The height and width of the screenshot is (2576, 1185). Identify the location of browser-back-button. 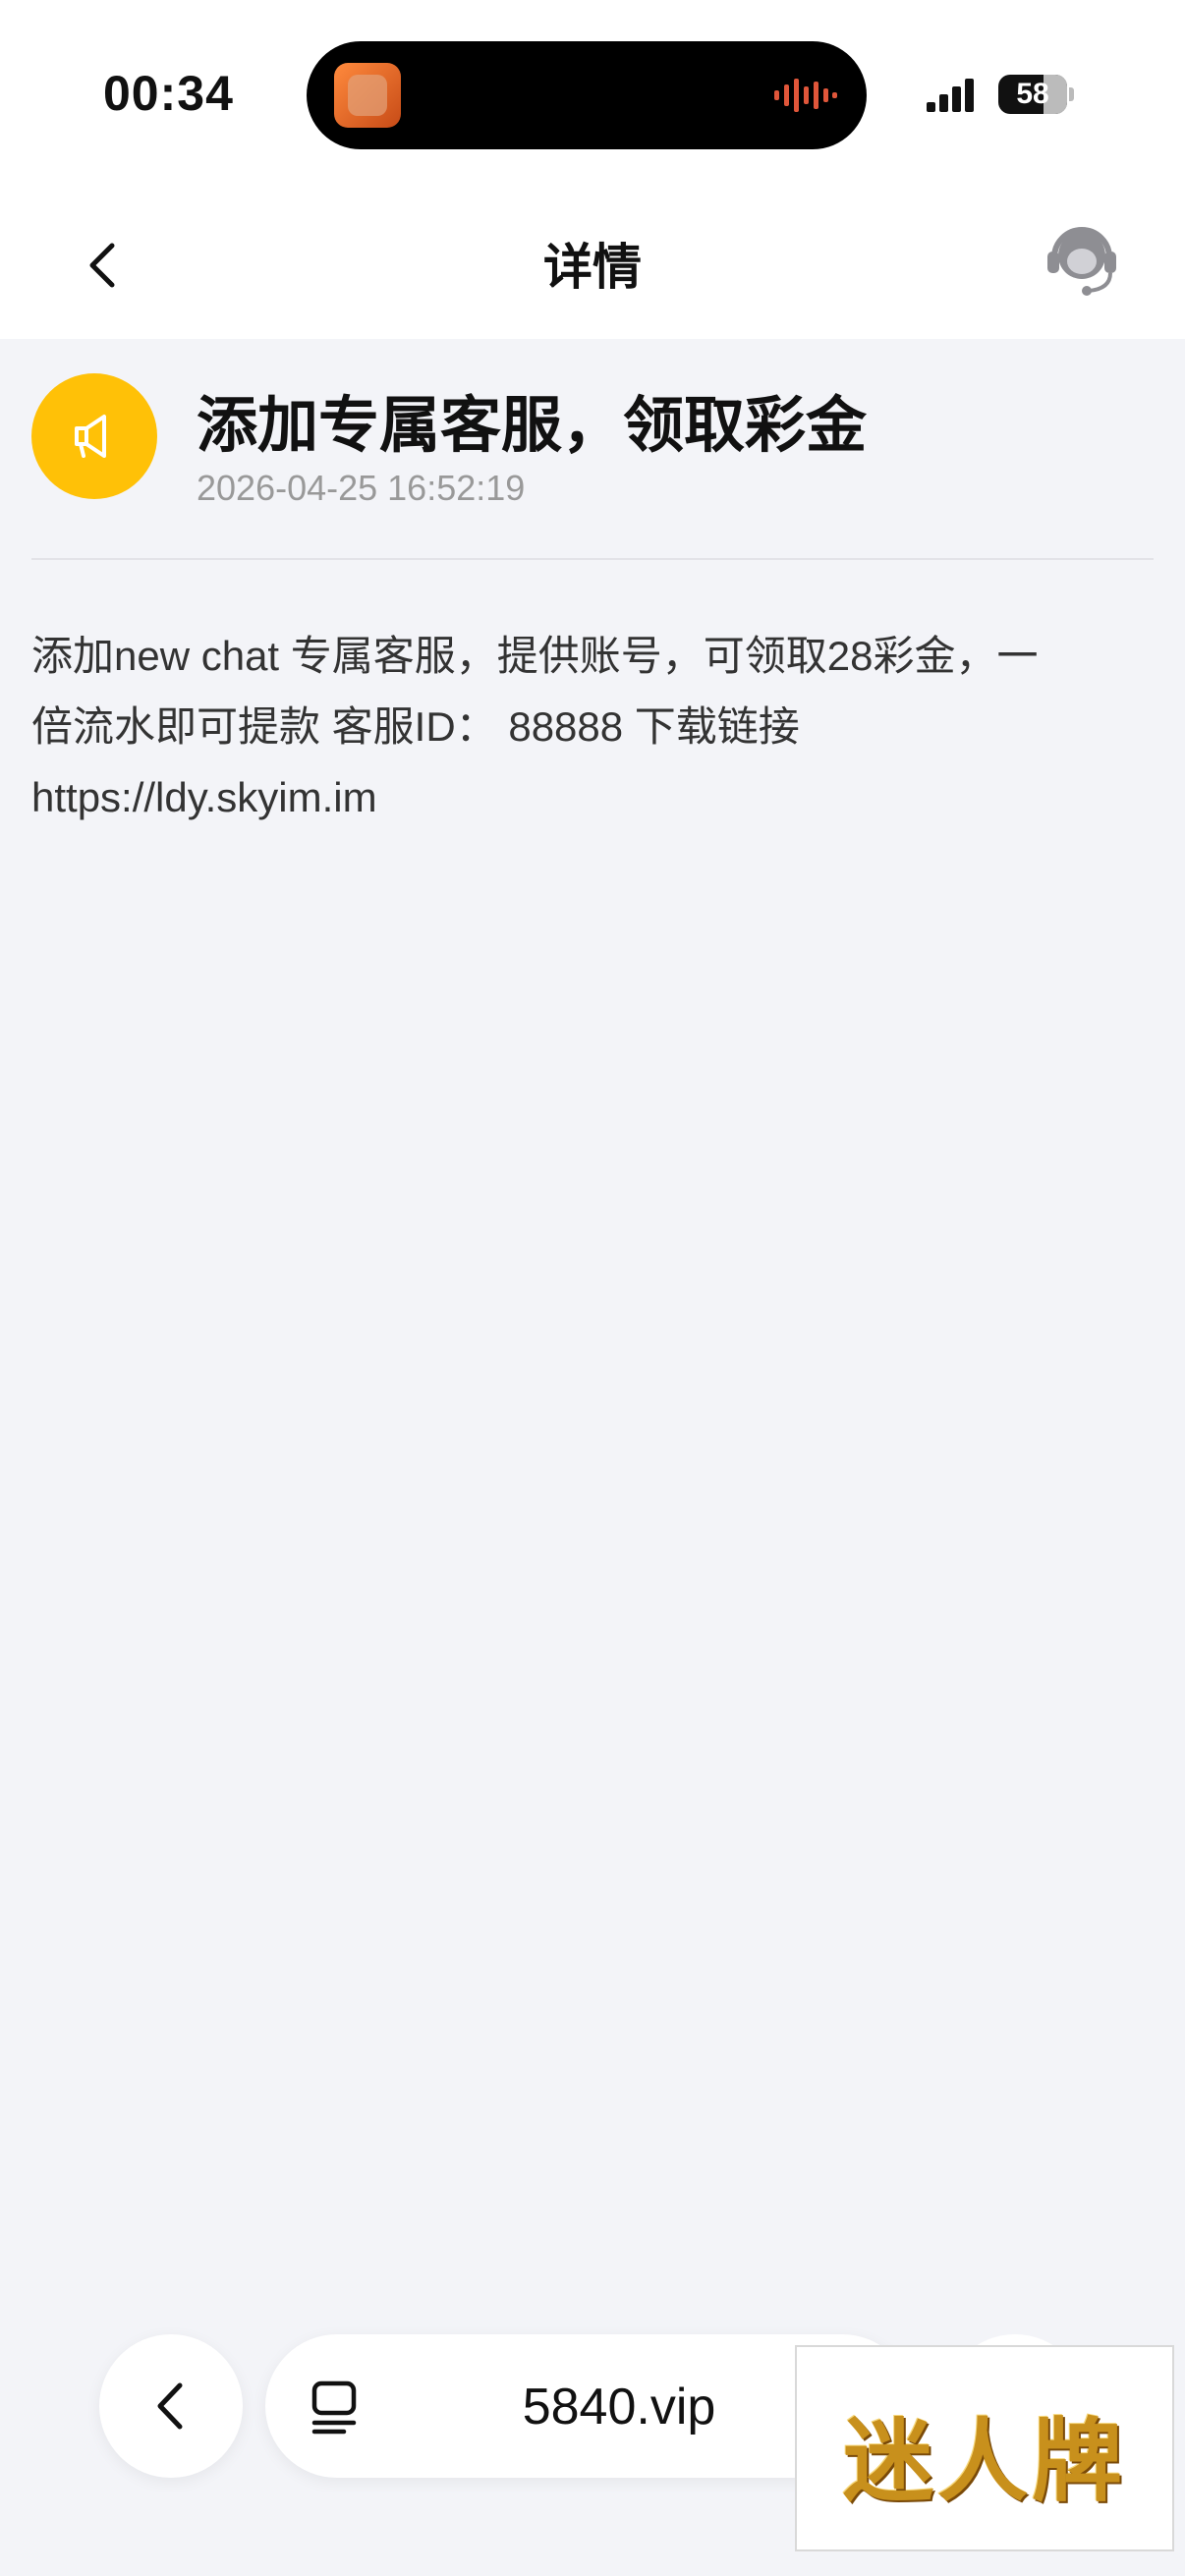
(171, 2406).